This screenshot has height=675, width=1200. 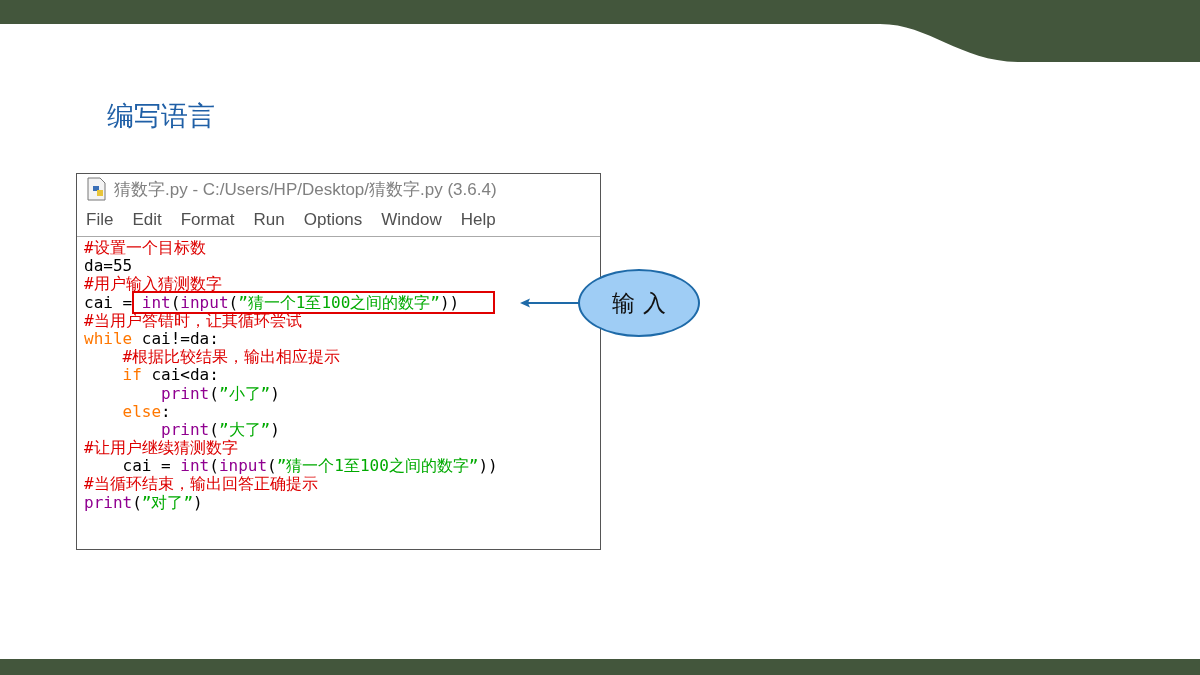 I want to click on menu-item: Options, so click(x=333, y=220).